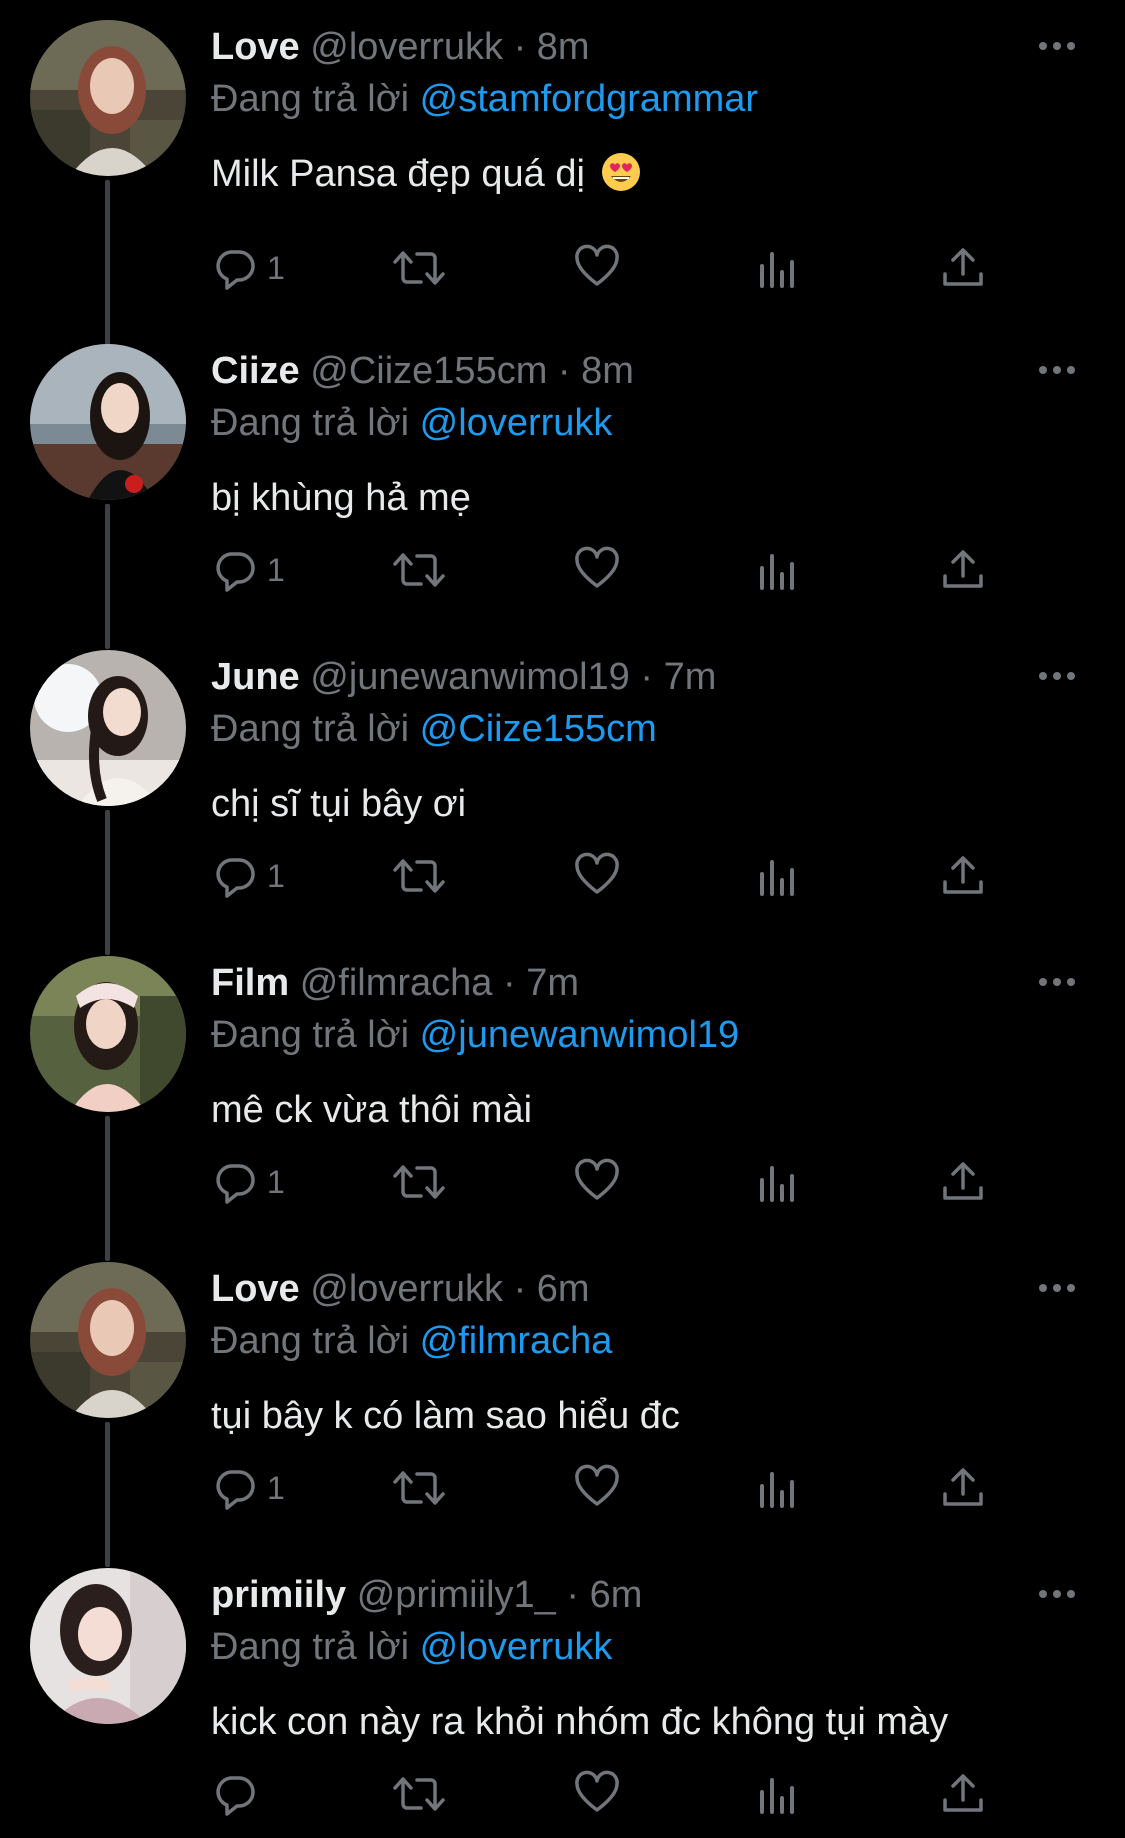 Image resolution: width=1125 pixels, height=1838 pixels. What do you see at coordinates (538, 729) in the screenshot?
I see `reply-mention: @Ciize155cm` at bounding box center [538, 729].